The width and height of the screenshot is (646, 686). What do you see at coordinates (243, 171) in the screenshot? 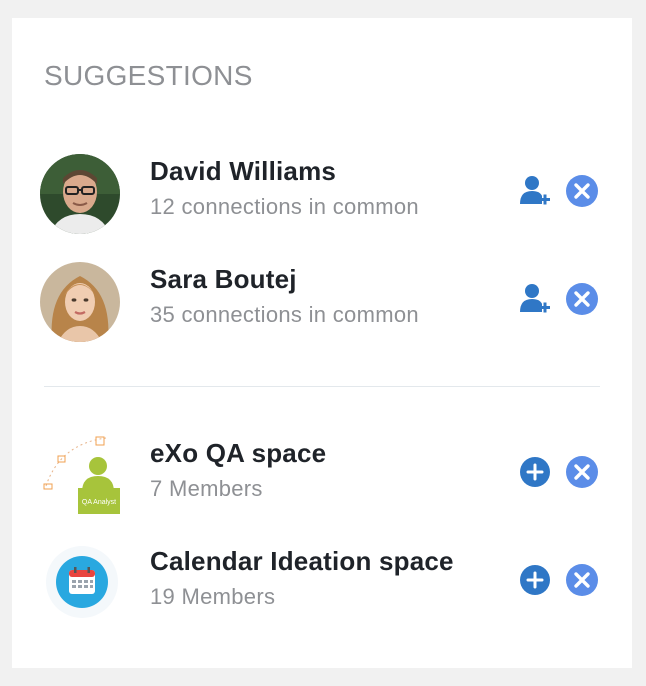
I see `person-name: David Williams` at bounding box center [243, 171].